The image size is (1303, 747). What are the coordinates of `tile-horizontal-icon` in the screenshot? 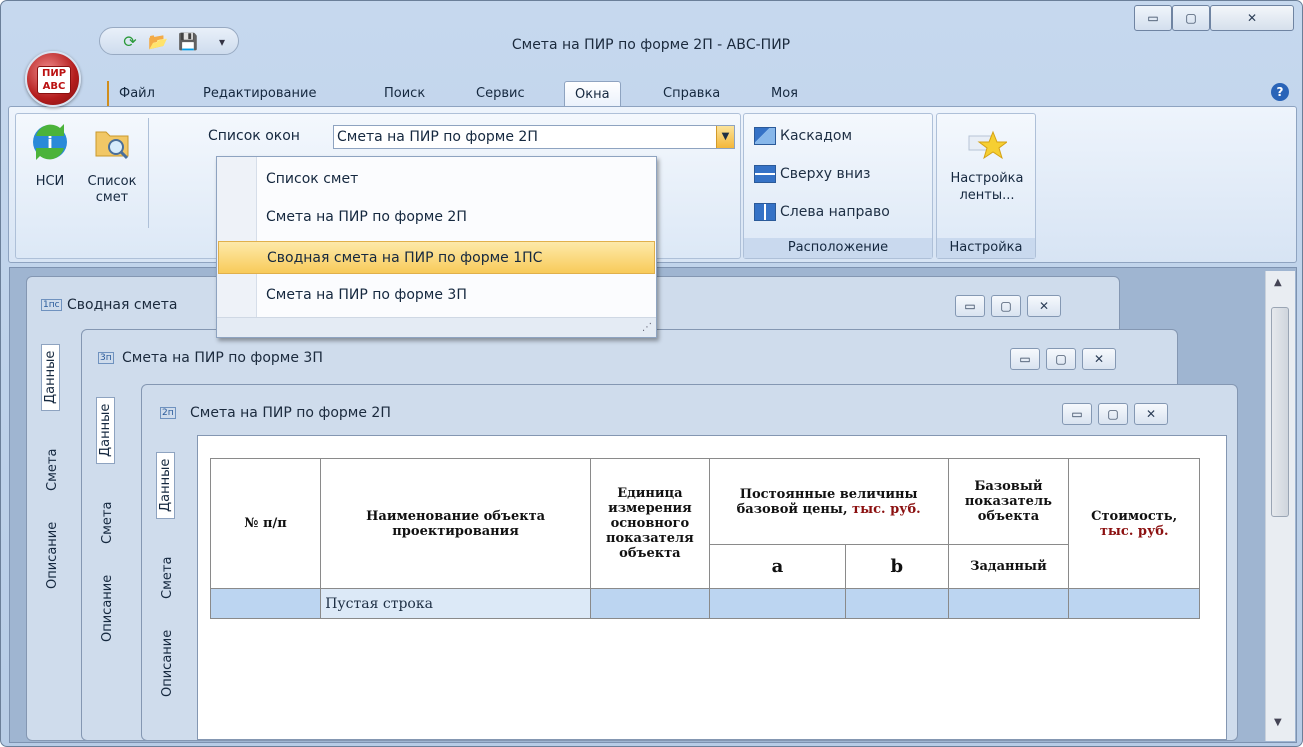 It's located at (765, 174).